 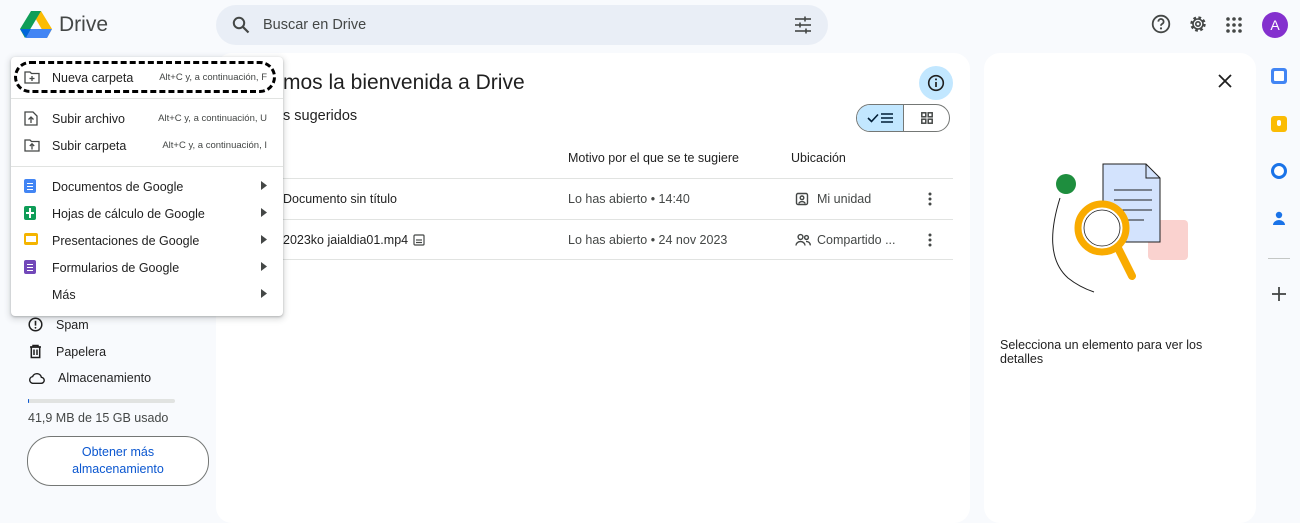 What do you see at coordinates (116, 268) in the screenshot?
I see `menu-item-label: Formularios de Google` at bounding box center [116, 268].